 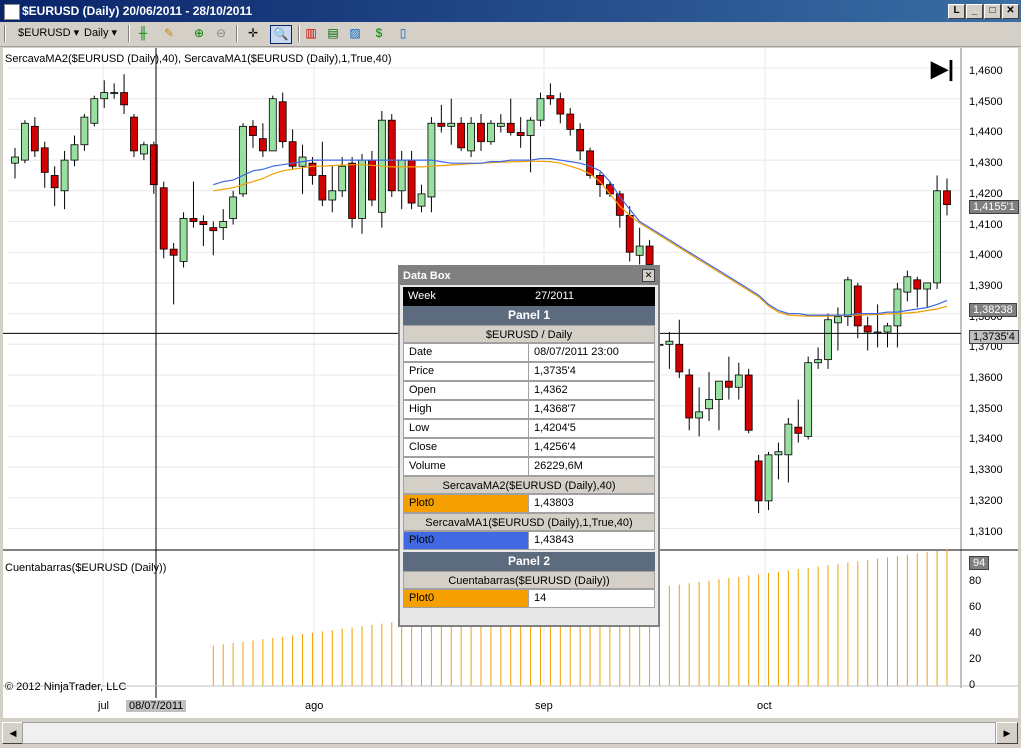 What do you see at coordinates (100, 33) in the screenshot?
I see `period-selector: Daily ▾` at bounding box center [100, 33].